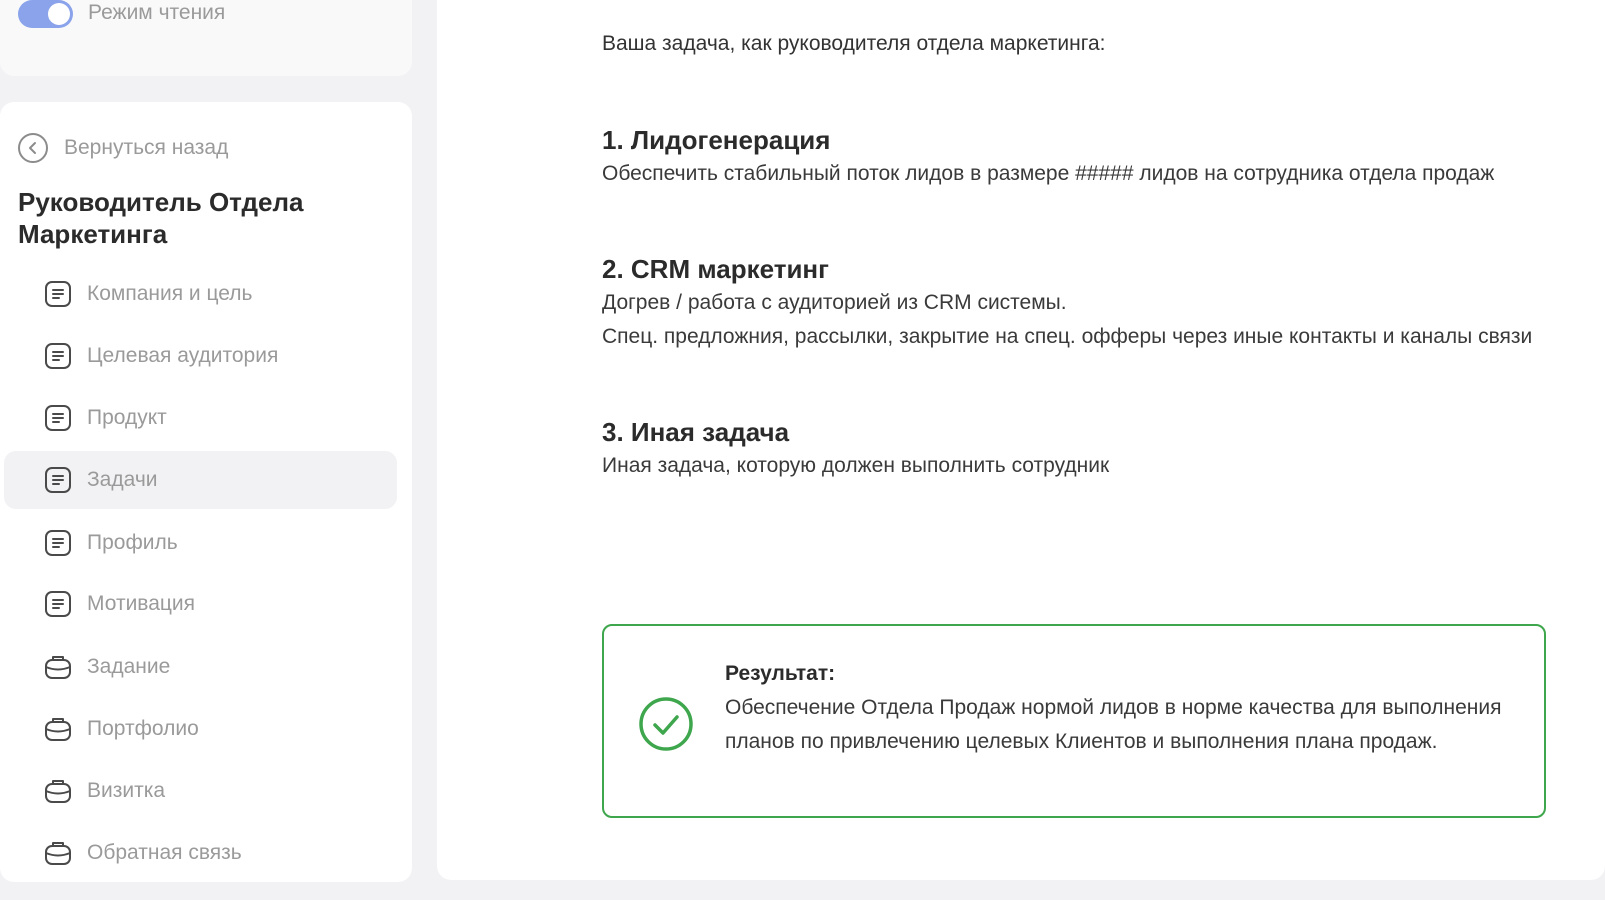 The image size is (1605, 900). What do you see at coordinates (146, 147) in the screenshot?
I see `back-link-label: Вернуться назад` at bounding box center [146, 147].